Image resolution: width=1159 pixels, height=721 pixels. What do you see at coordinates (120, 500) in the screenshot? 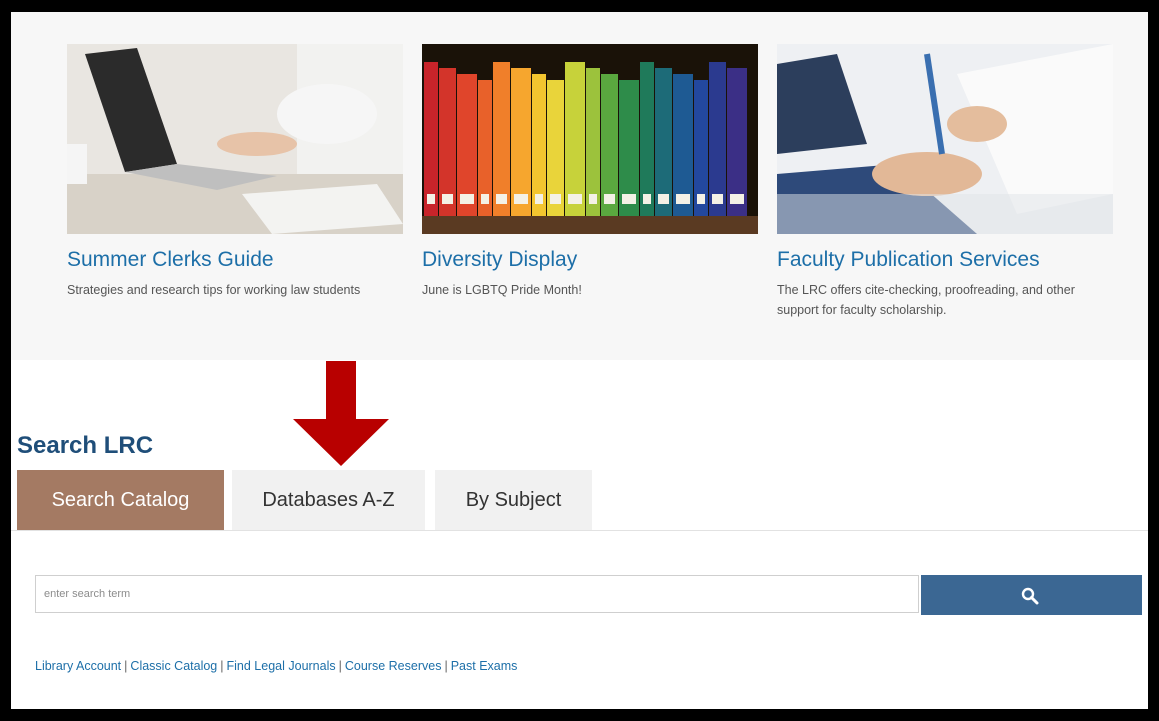
I see `tab-search-catalog: Search Catalog` at bounding box center [120, 500].